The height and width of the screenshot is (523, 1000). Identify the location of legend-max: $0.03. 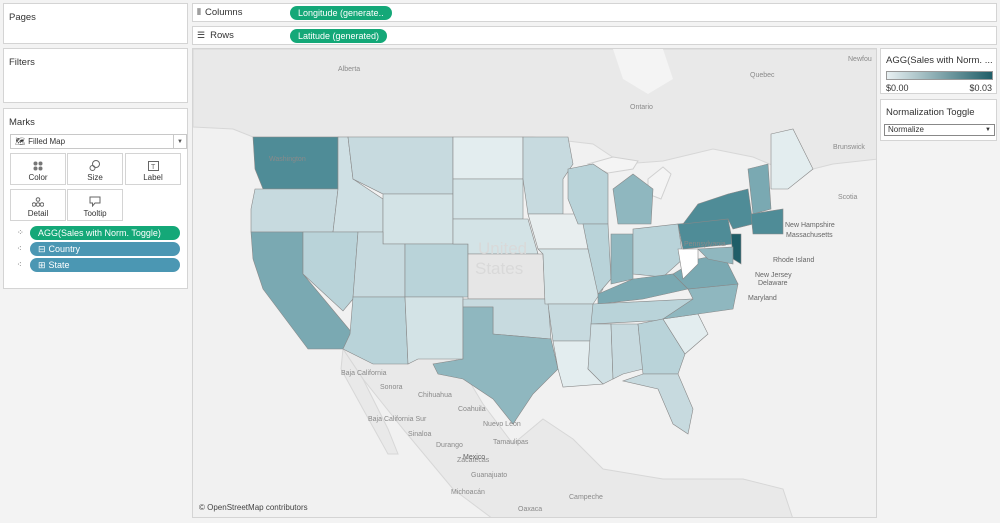
(980, 88).